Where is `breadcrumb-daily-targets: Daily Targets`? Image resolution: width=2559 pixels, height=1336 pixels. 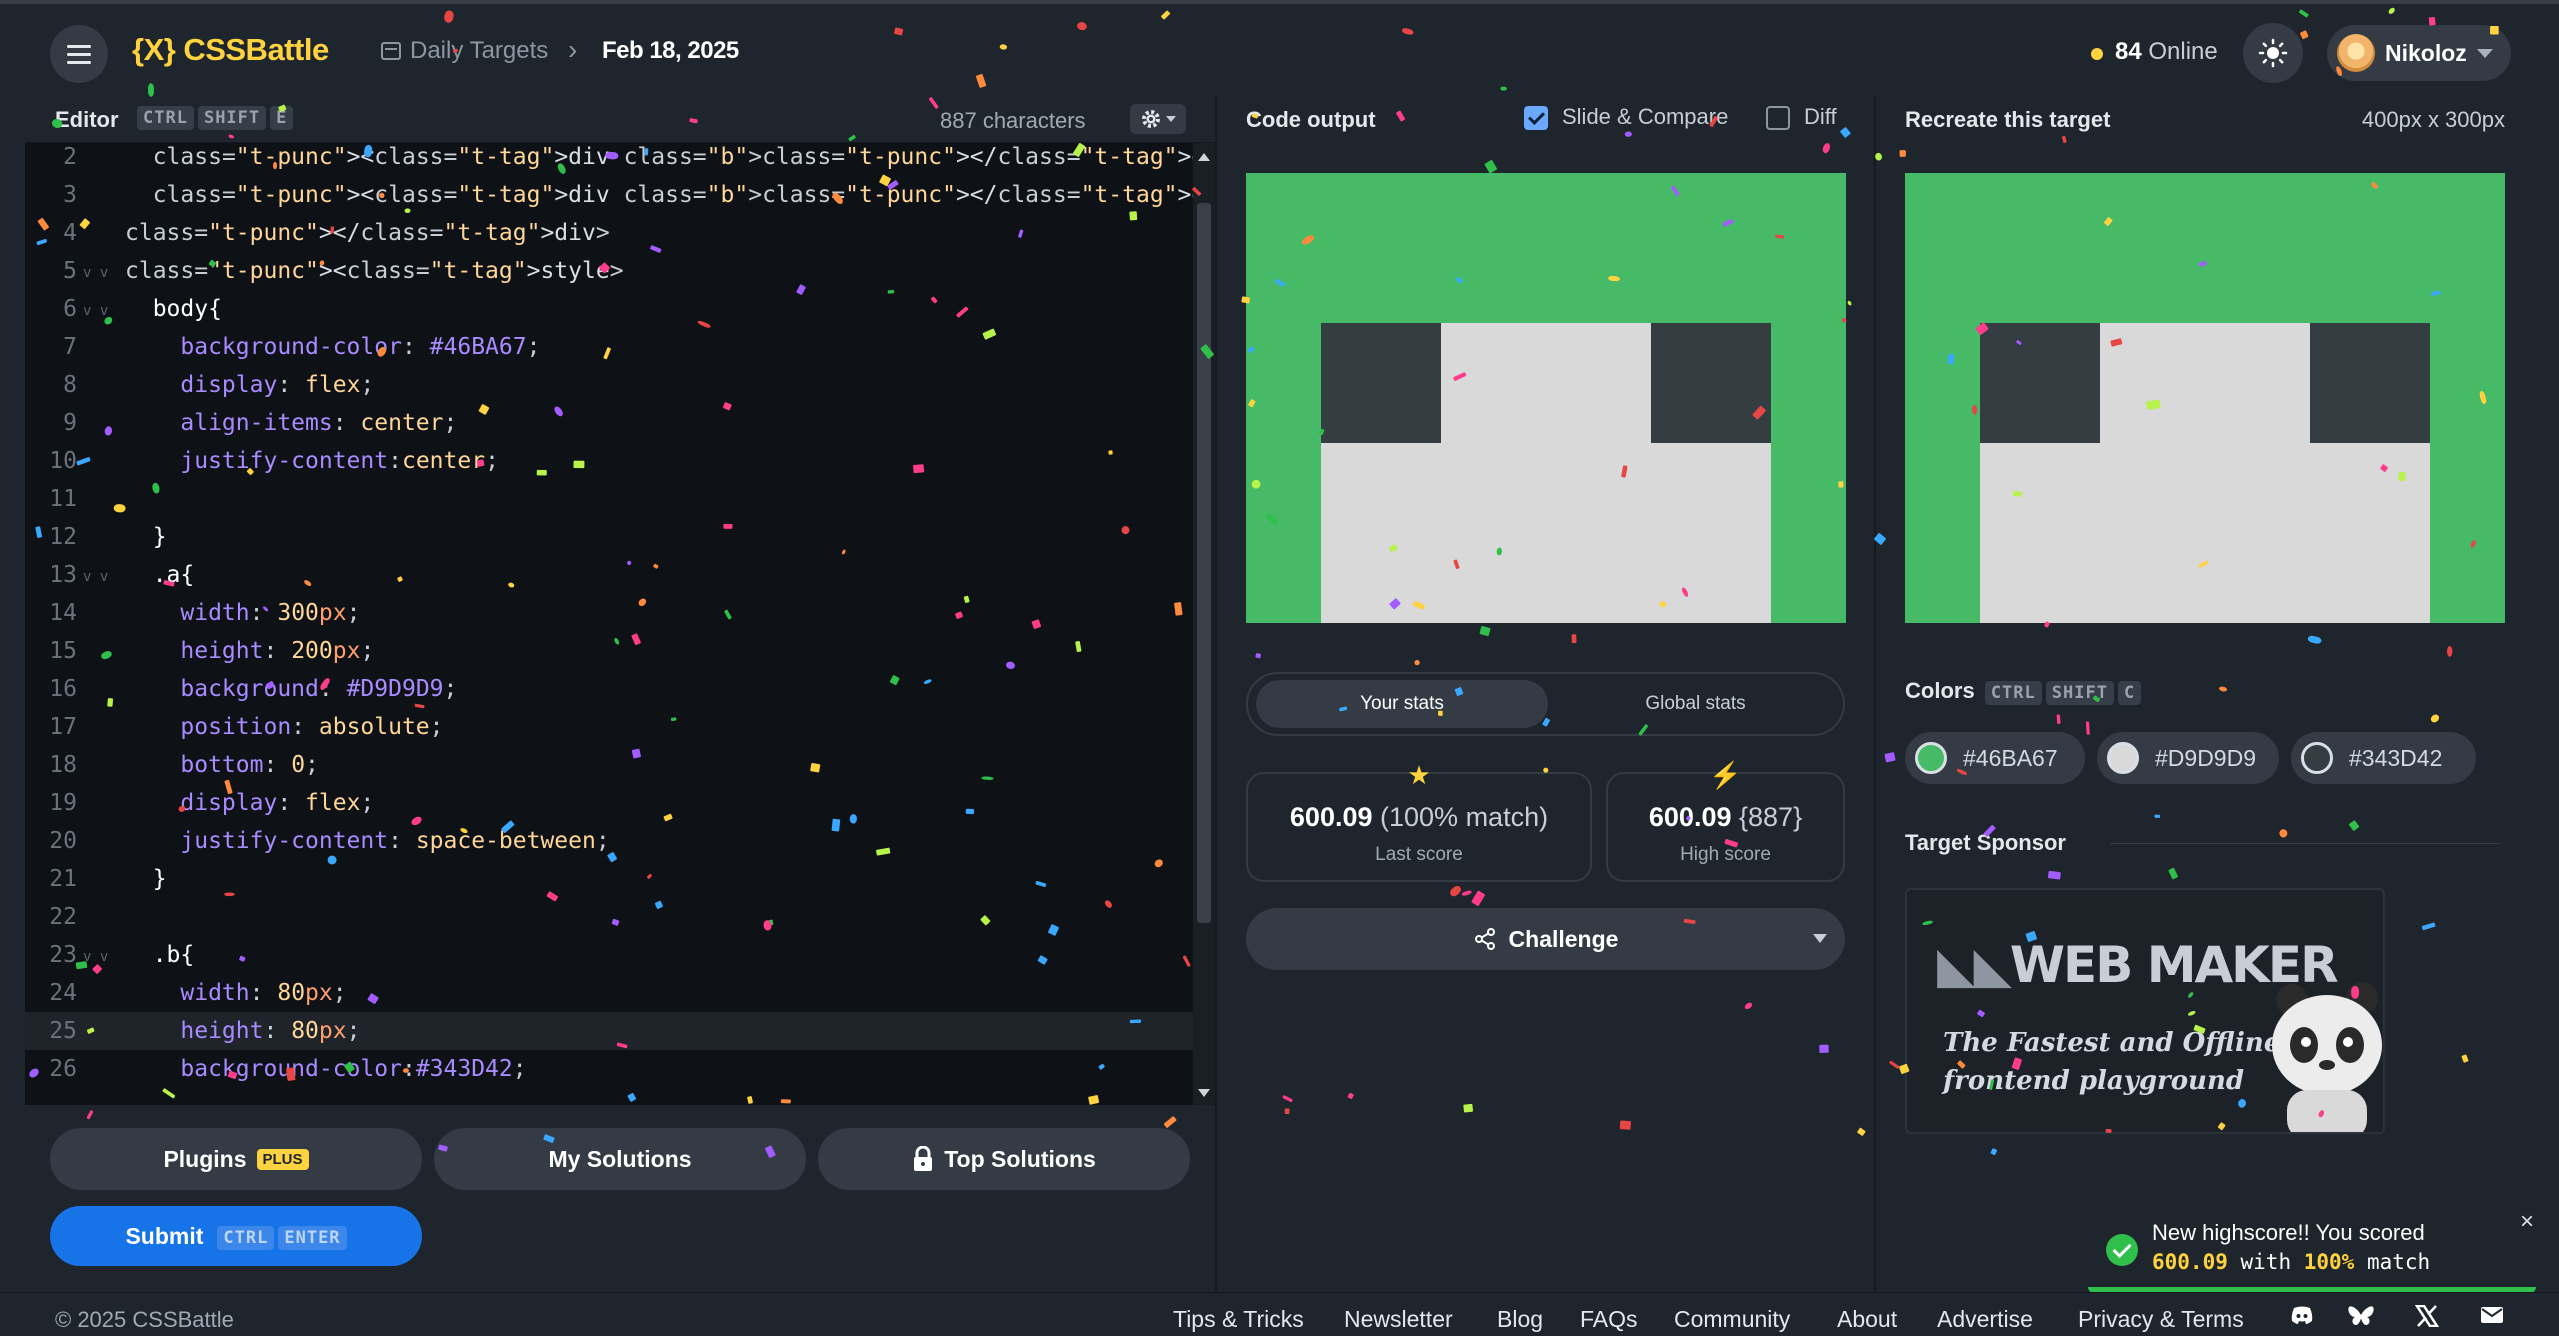 breadcrumb-daily-targets: Daily Targets is located at coordinates (479, 51).